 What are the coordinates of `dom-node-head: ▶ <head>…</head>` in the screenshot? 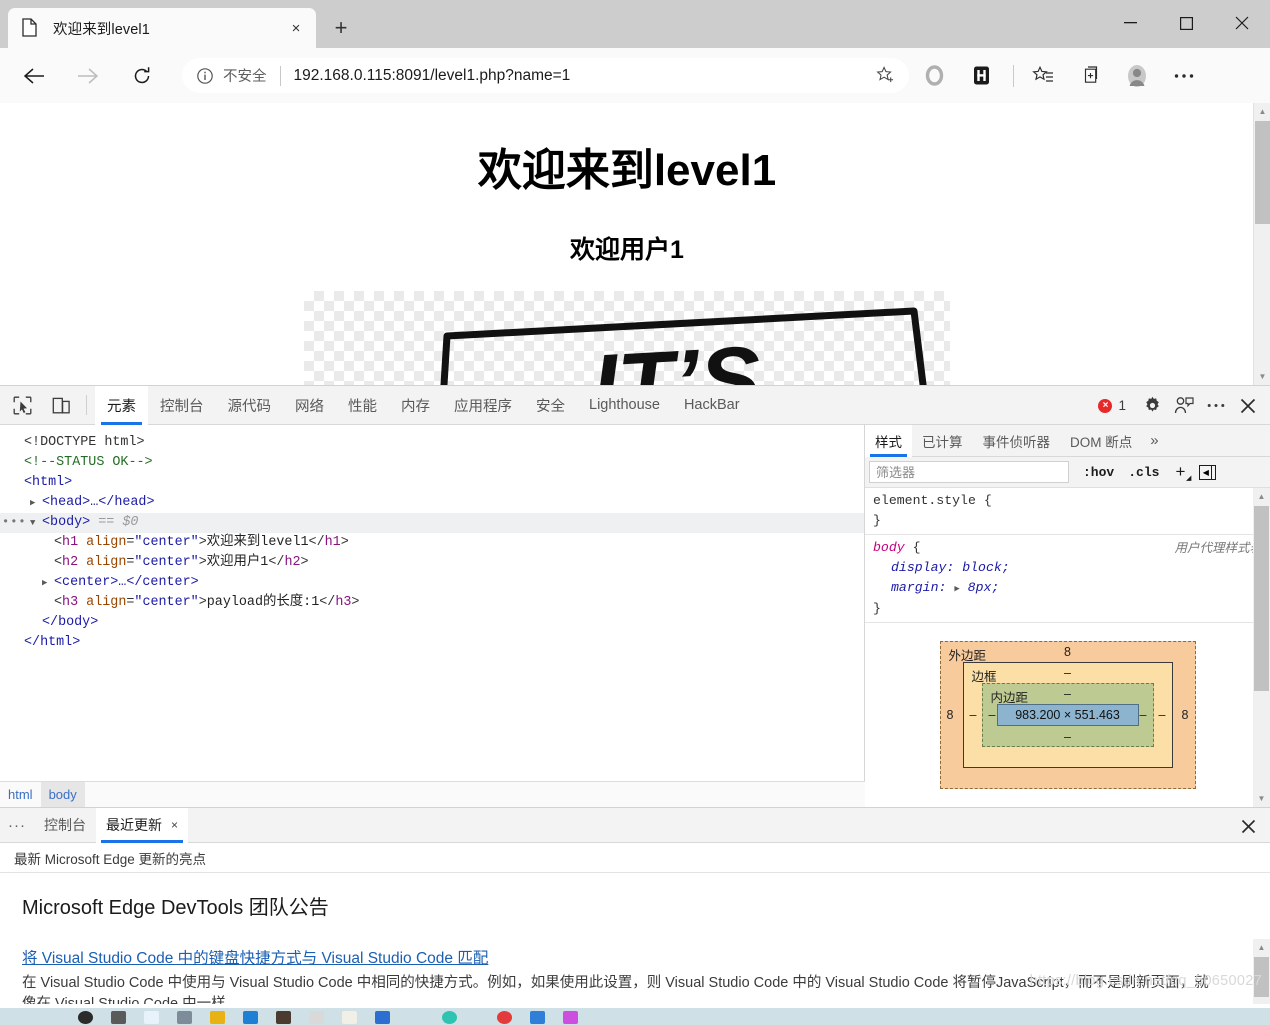 It's located at (432, 503).